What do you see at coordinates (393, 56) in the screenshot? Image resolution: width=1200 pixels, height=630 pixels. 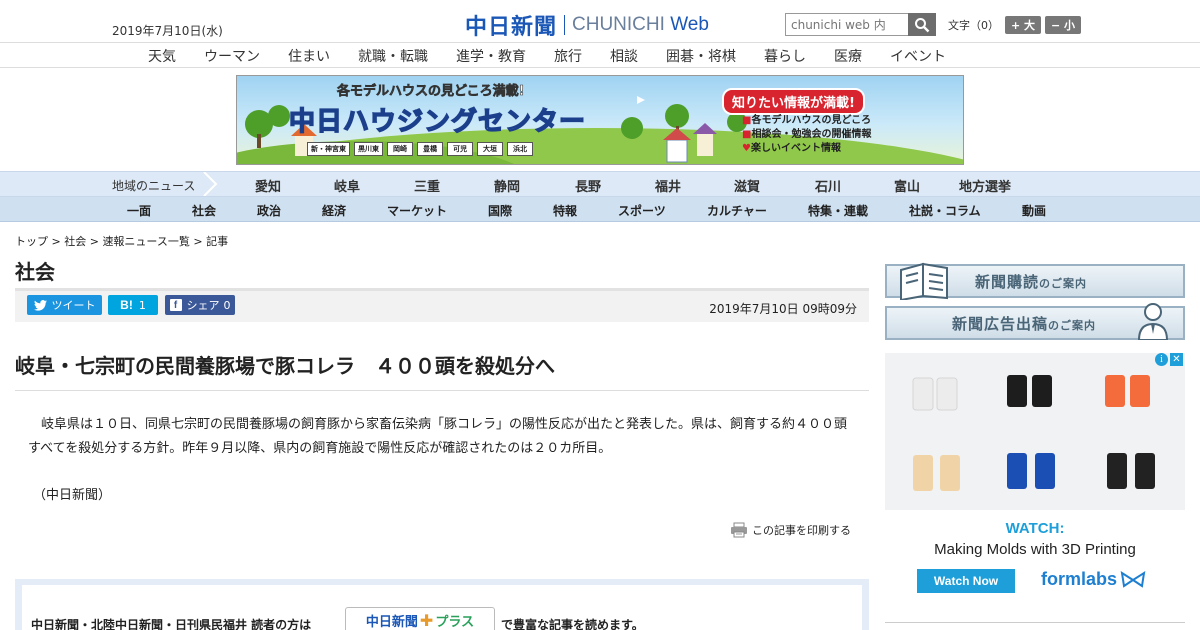 I see `category-nav-item: 就職・転職` at bounding box center [393, 56].